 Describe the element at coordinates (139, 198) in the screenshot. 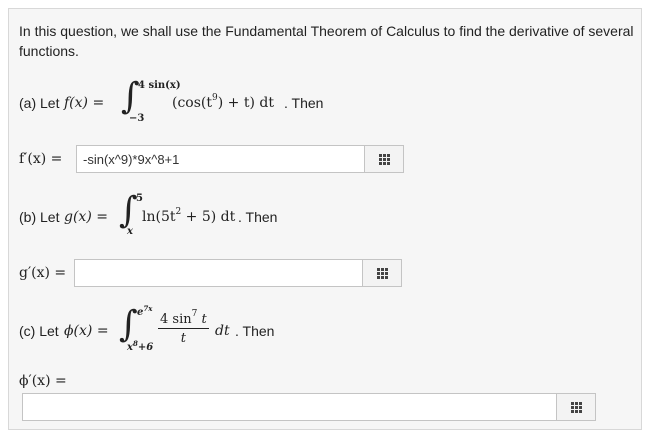

I see `part-b-upper-limit: 5` at that location.